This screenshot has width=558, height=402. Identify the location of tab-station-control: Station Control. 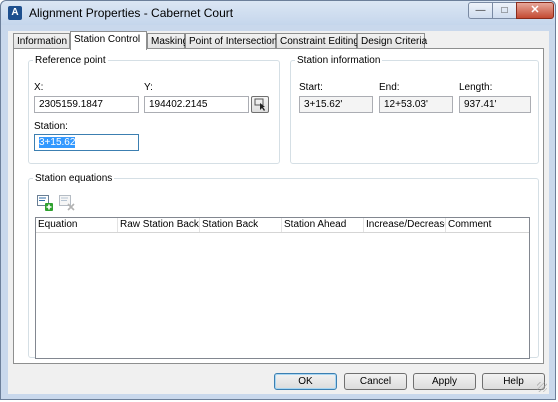
(108, 40).